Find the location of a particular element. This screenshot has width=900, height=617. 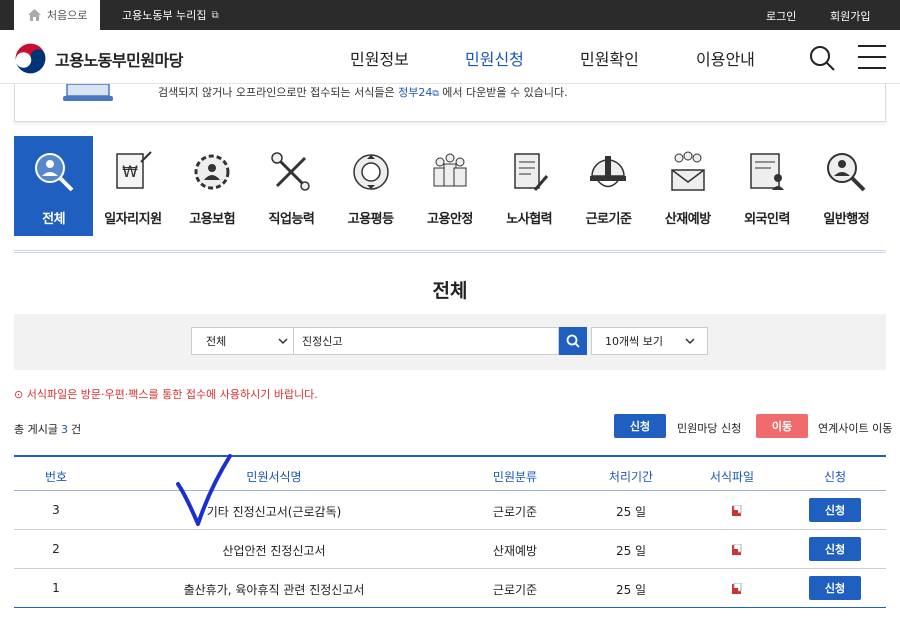

nav-user-guide: 이용안내 is located at coordinates (725, 58).